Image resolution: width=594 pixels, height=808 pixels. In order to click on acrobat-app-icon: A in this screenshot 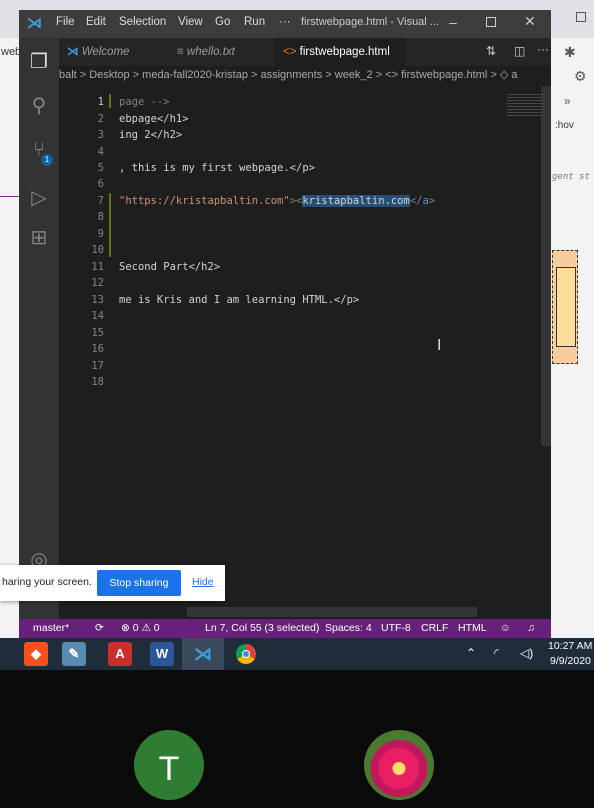, I will do `click(120, 654)`.